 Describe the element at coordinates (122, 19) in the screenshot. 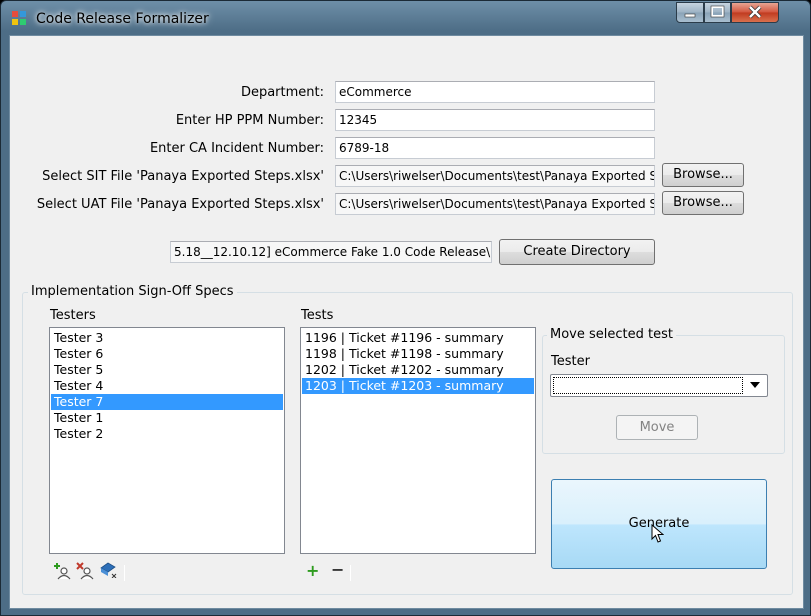

I see `window-title: Code Release Formalizer` at that location.